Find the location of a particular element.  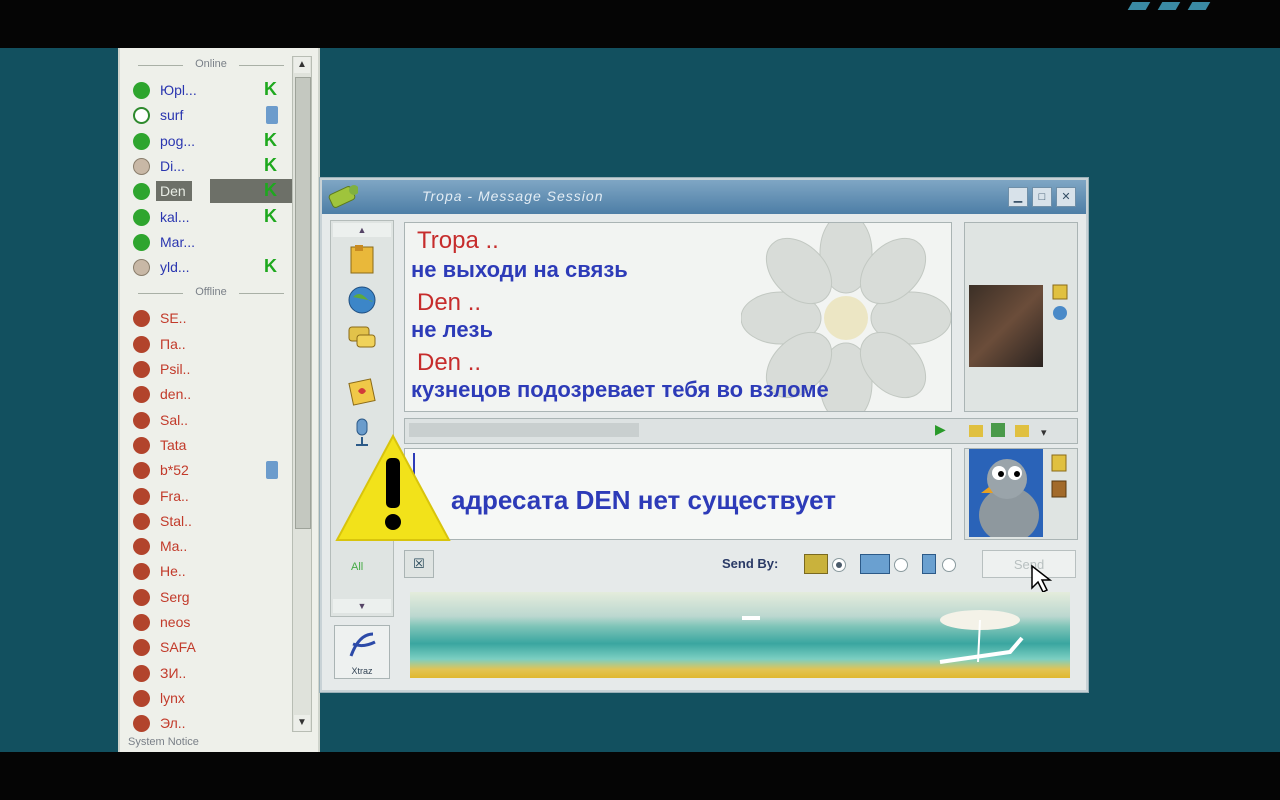

xtraz-label: Xtraz is located at coordinates (362, 671).